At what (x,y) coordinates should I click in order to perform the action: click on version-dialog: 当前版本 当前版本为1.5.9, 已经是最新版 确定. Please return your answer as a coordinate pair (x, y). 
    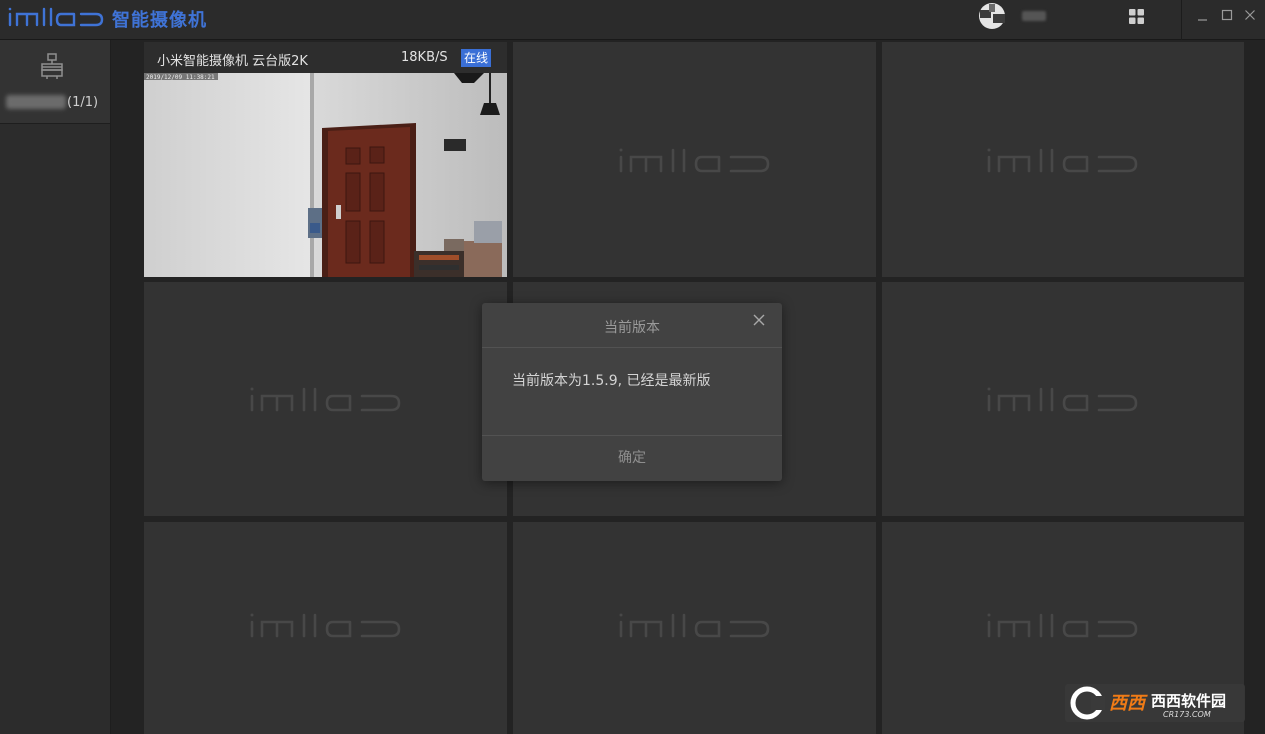
    Looking at the image, I should click on (632, 392).